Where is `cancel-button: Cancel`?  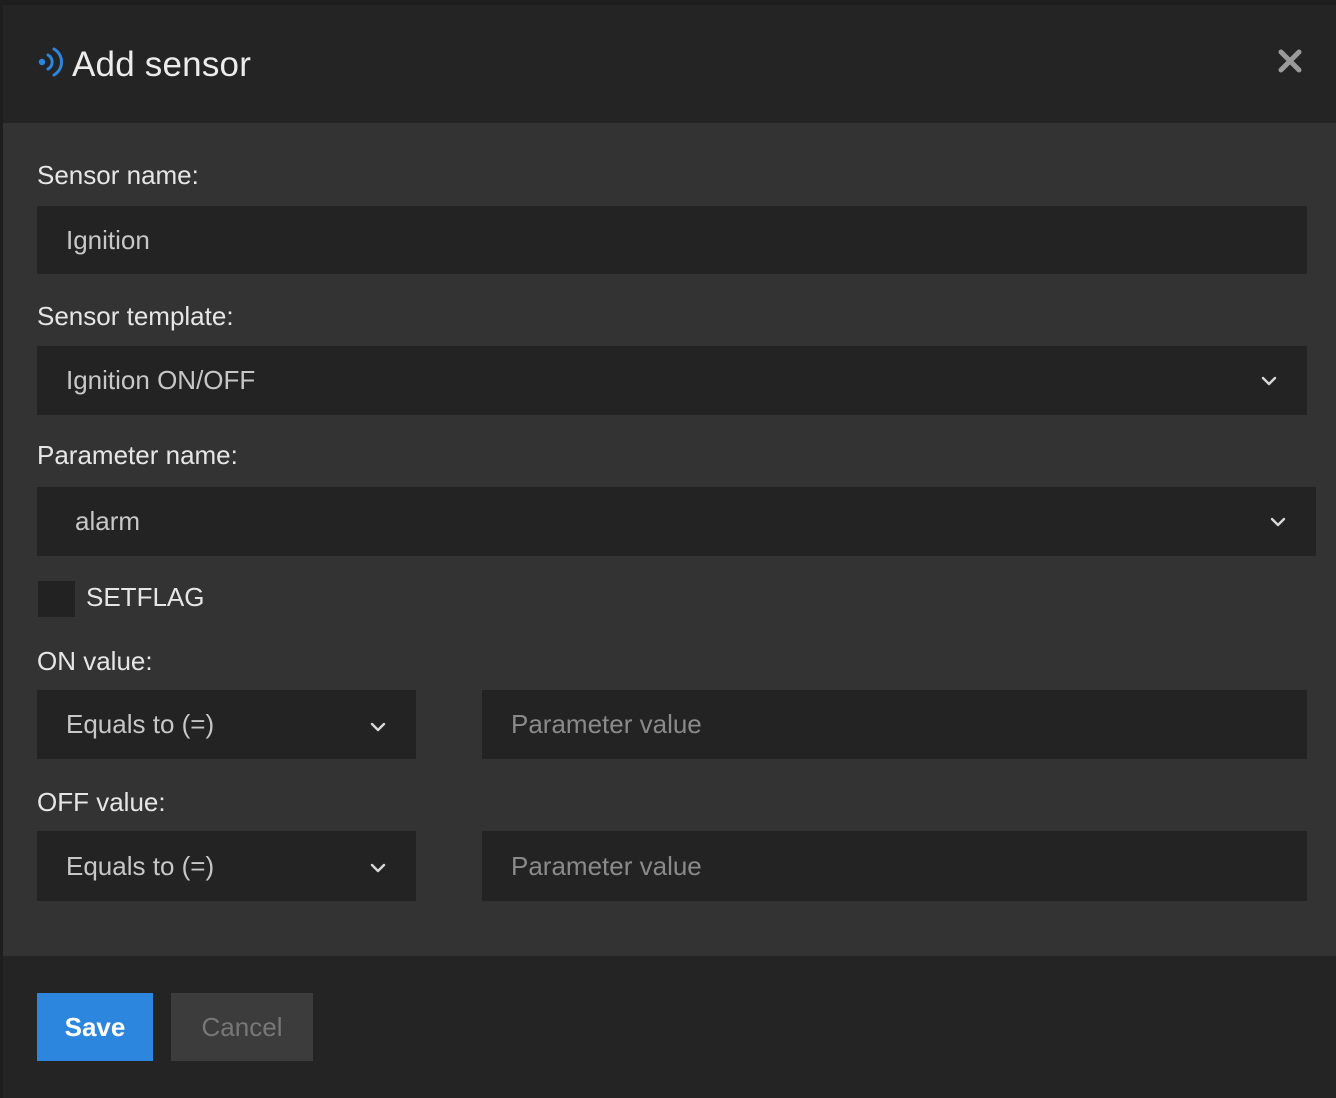 cancel-button: Cancel is located at coordinates (242, 1027).